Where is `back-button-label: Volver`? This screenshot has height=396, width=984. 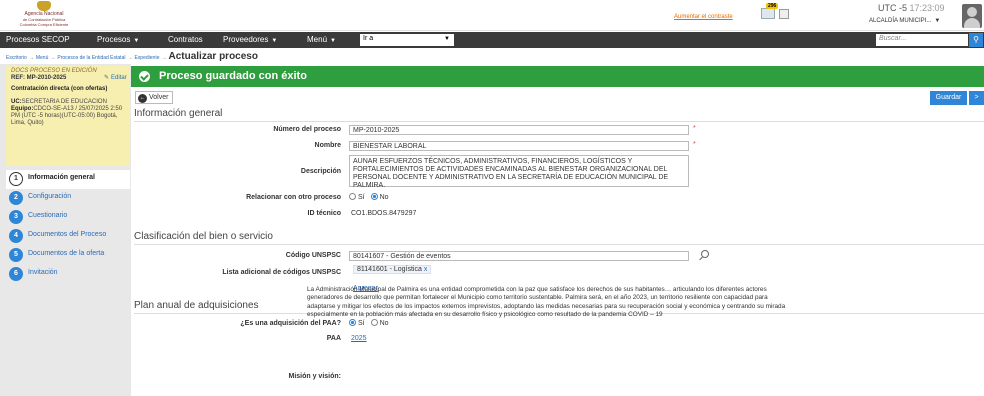
back-button-label: Volver is located at coordinates (159, 97).